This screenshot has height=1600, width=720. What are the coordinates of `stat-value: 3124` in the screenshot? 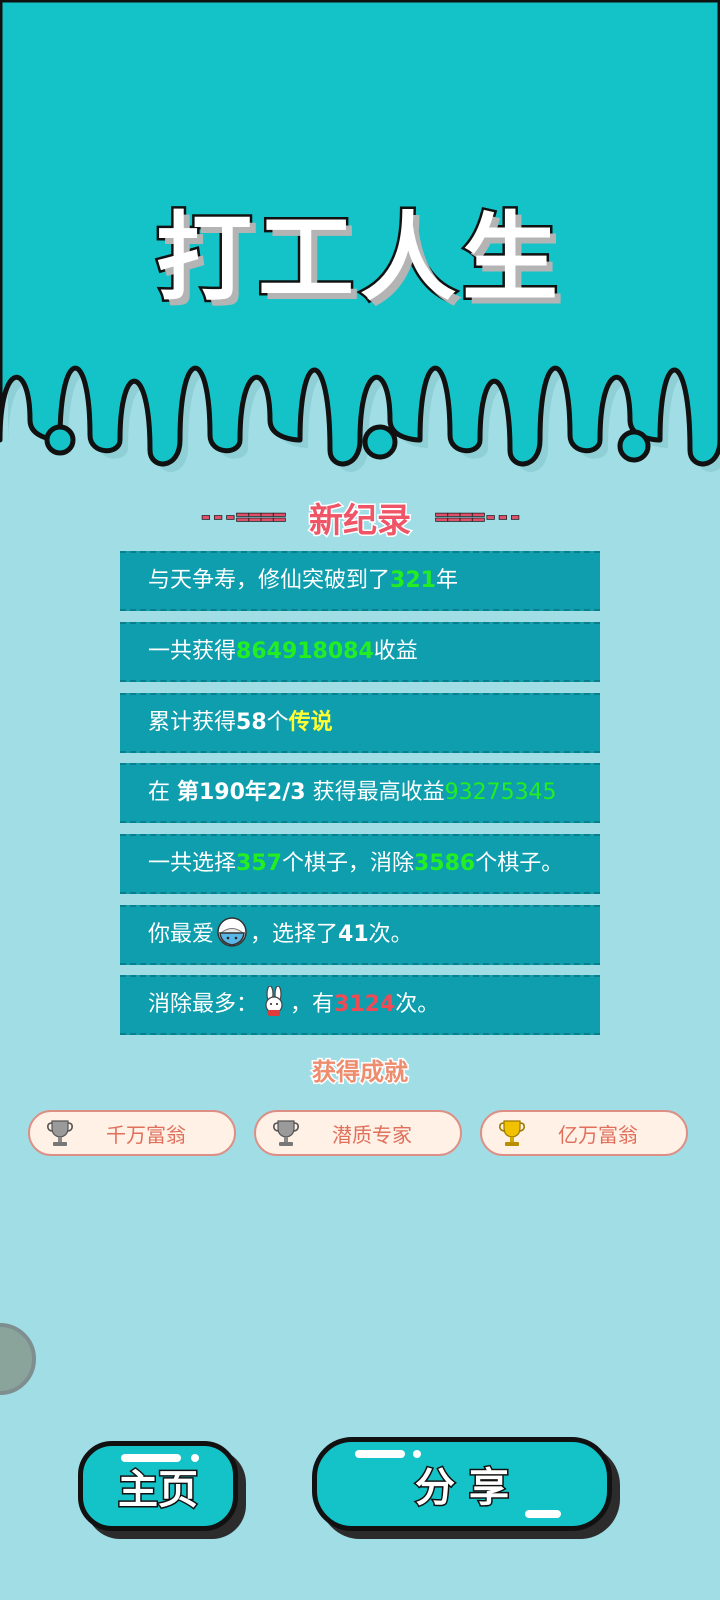 It's located at (365, 1004).